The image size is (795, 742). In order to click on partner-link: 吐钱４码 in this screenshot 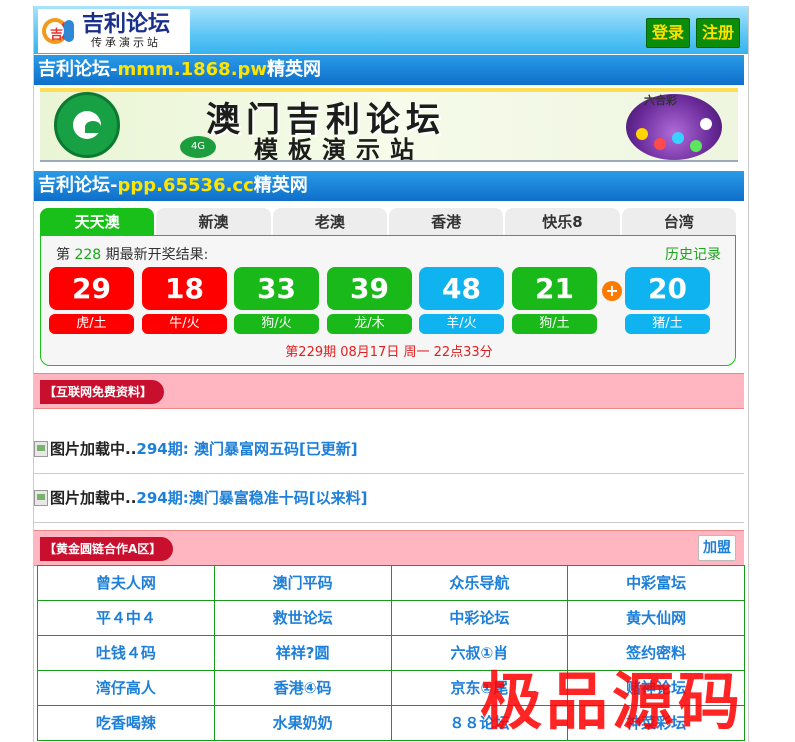, I will do `click(126, 653)`.